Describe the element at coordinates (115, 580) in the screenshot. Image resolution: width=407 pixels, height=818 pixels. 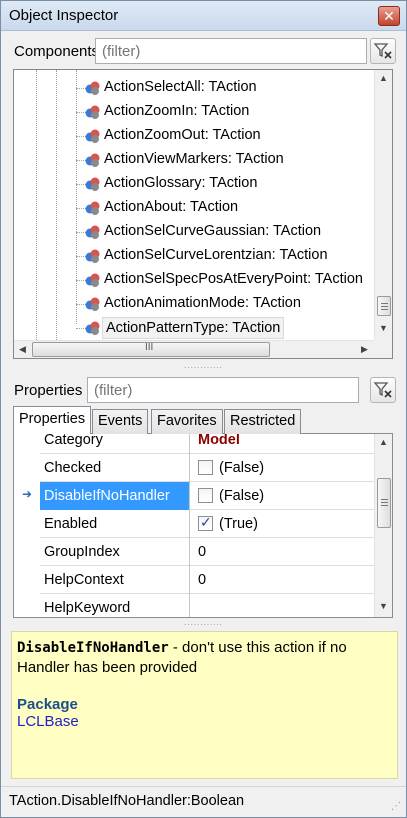
I see `property-name: HelpContext` at that location.